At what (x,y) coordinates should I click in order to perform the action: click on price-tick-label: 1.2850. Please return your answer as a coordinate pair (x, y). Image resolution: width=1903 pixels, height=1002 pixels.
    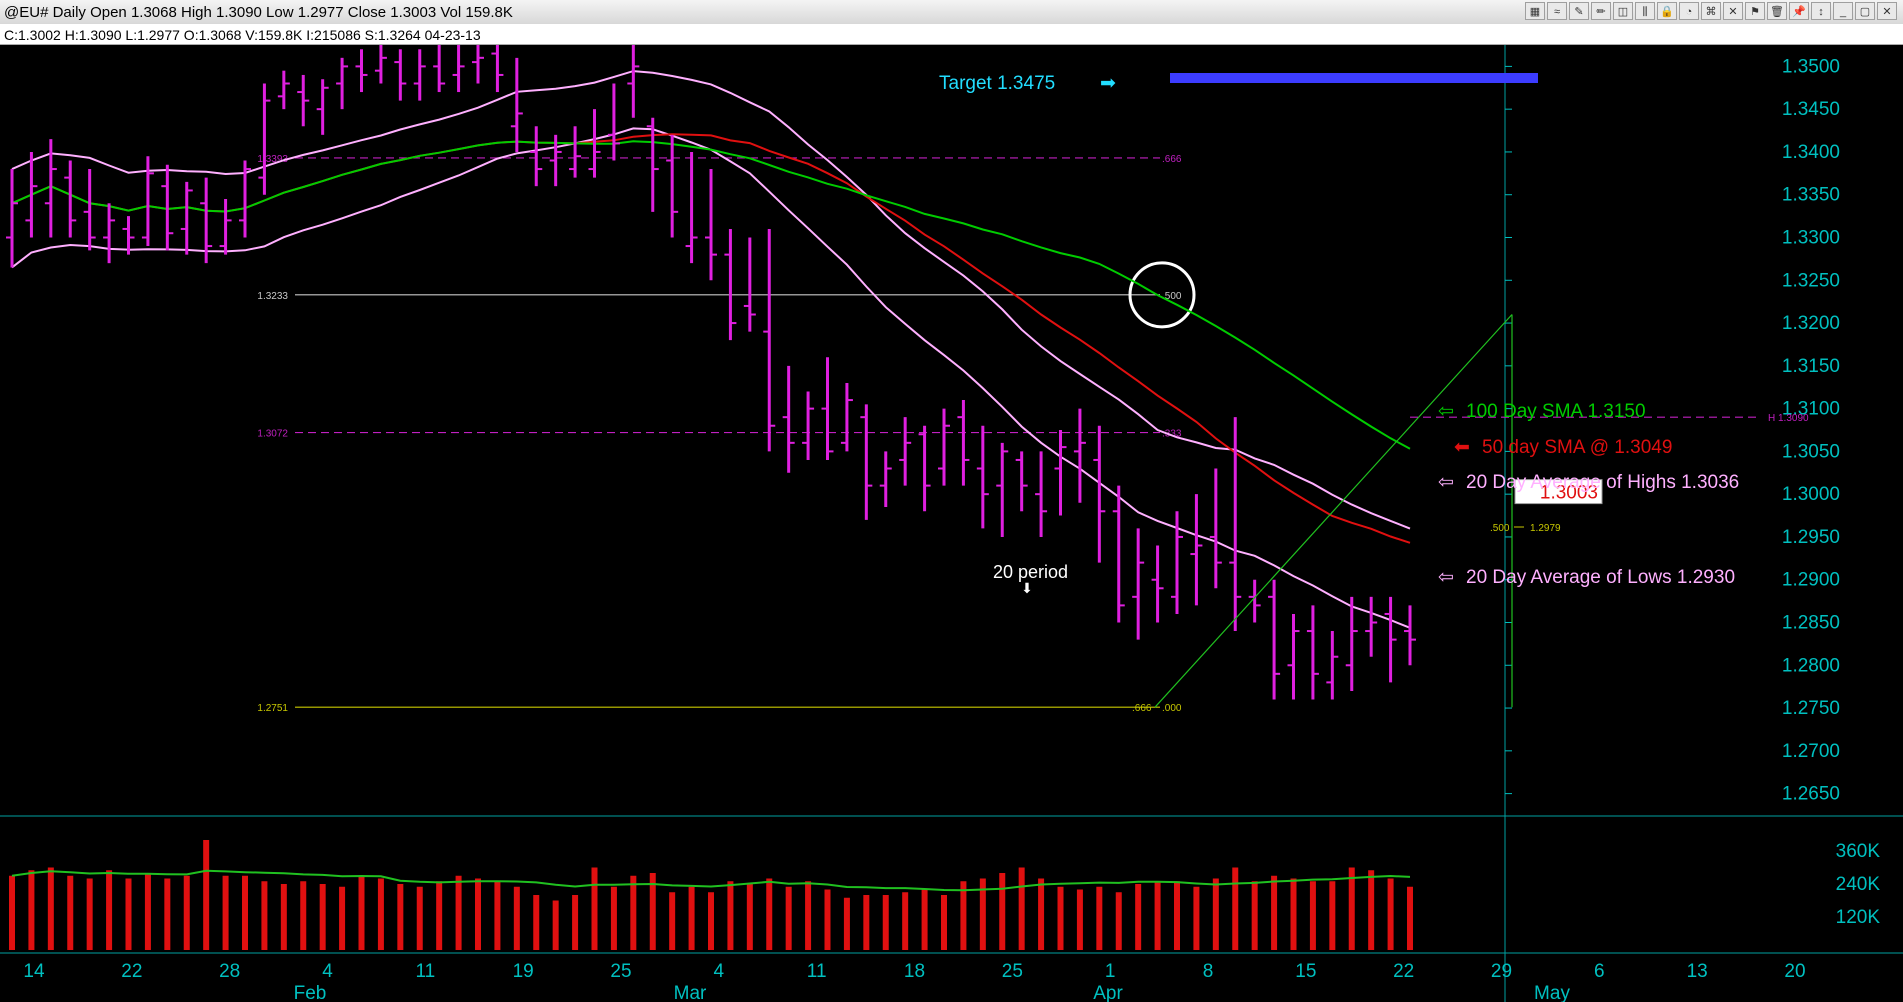
    Looking at the image, I should click on (1811, 623).